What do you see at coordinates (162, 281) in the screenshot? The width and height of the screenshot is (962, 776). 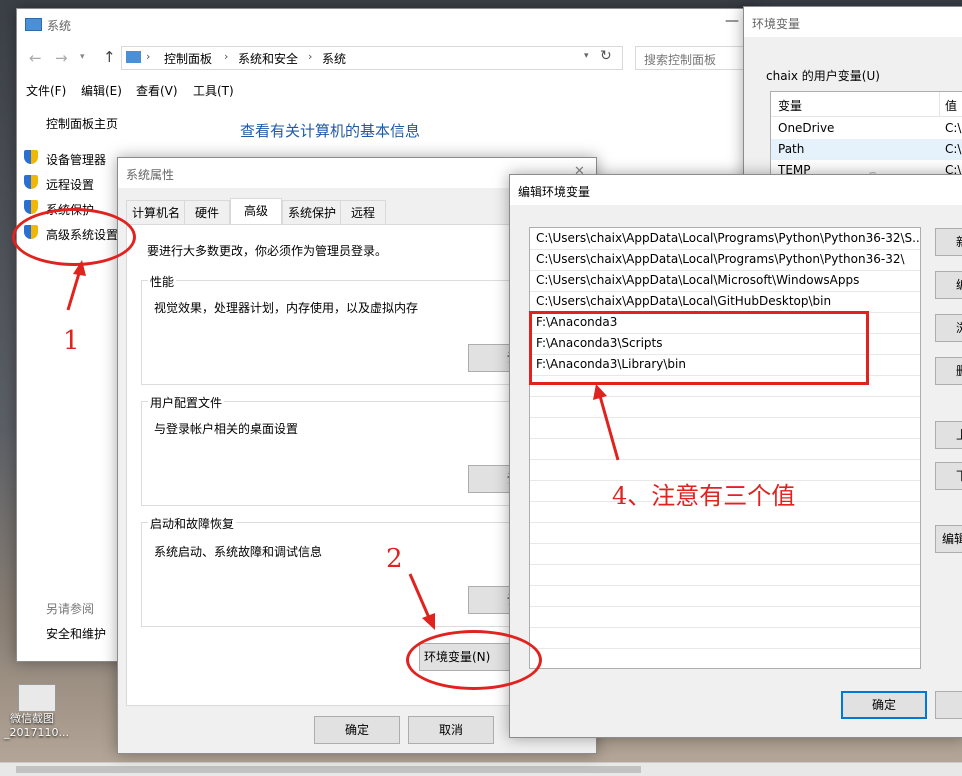 I see `performance-label: 性能` at bounding box center [162, 281].